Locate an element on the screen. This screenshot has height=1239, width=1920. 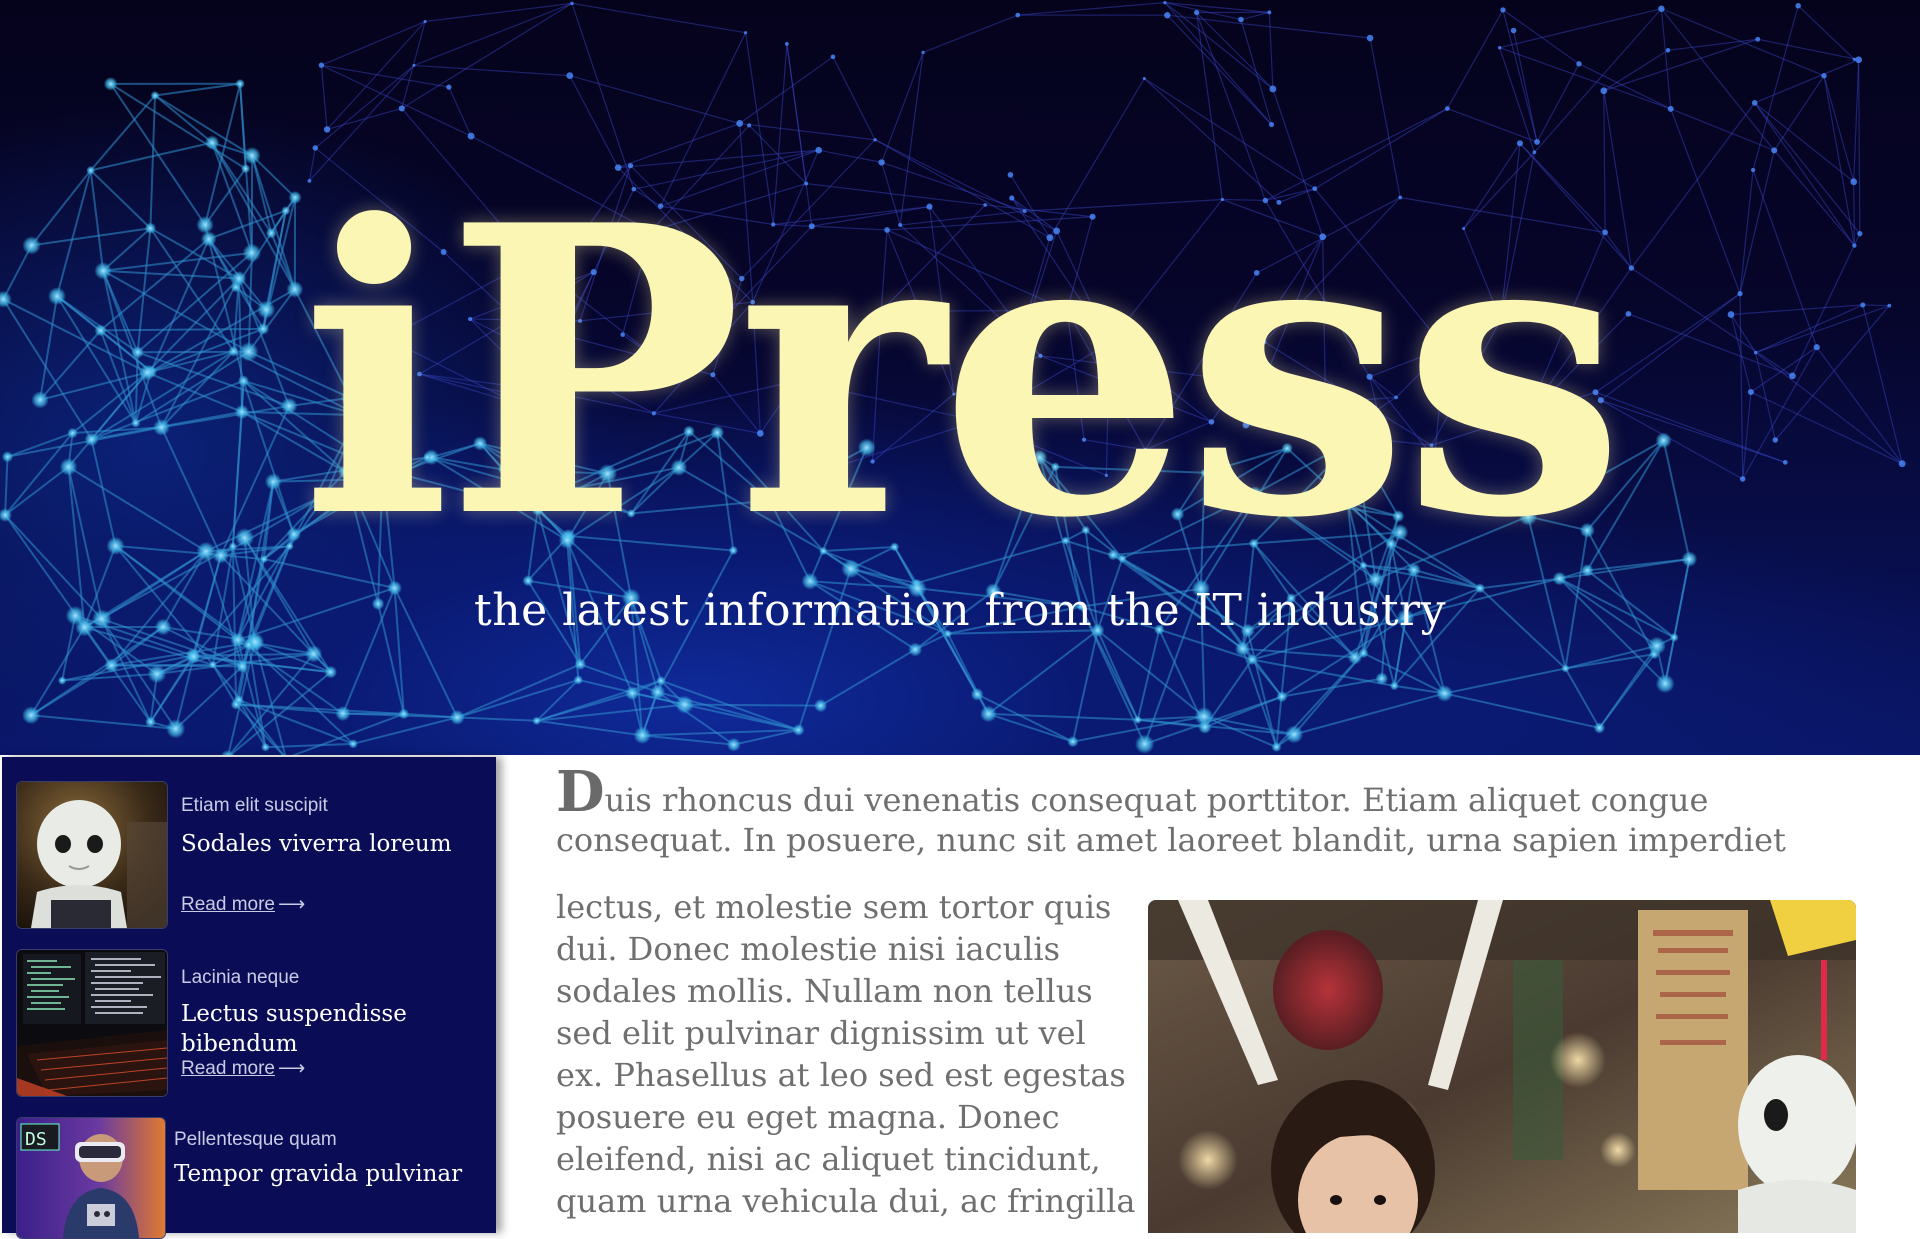
drop-cap: D is located at coordinates (580, 792).